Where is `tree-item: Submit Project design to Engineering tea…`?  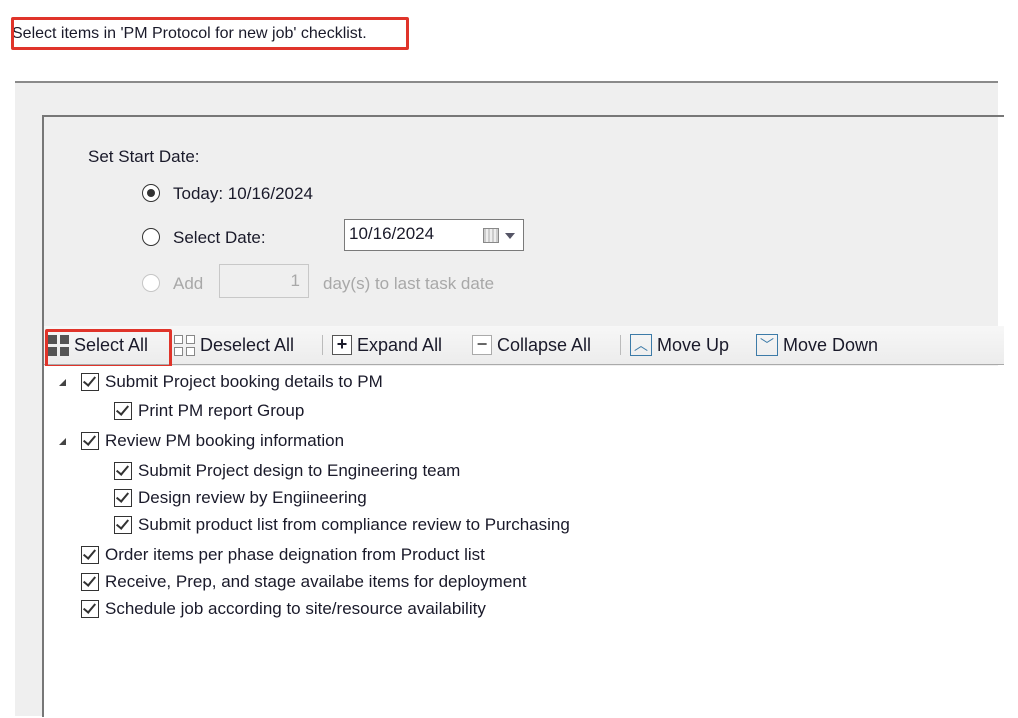 tree-item: Submit Project design to Engineering tea… is located at coordinates (287, 471).